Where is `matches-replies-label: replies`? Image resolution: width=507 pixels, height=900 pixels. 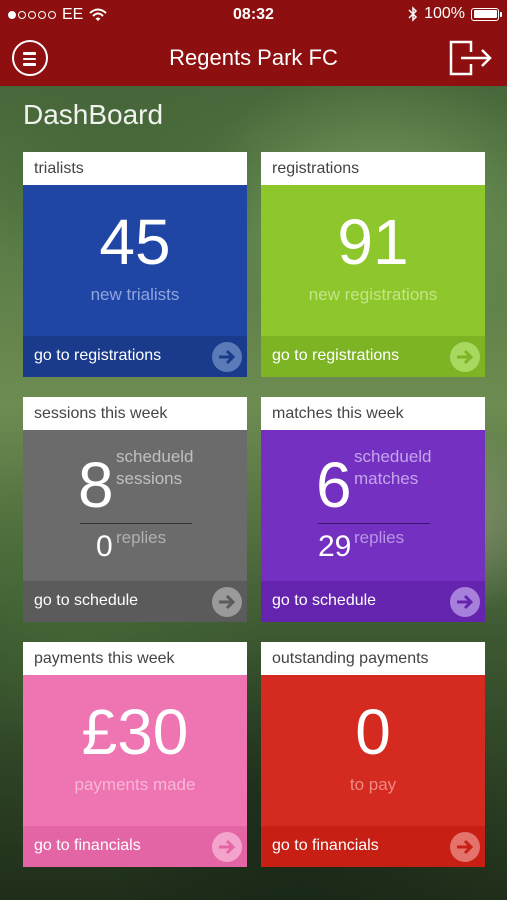 matches-replies-label: replies is located at coordinates (379, 537).